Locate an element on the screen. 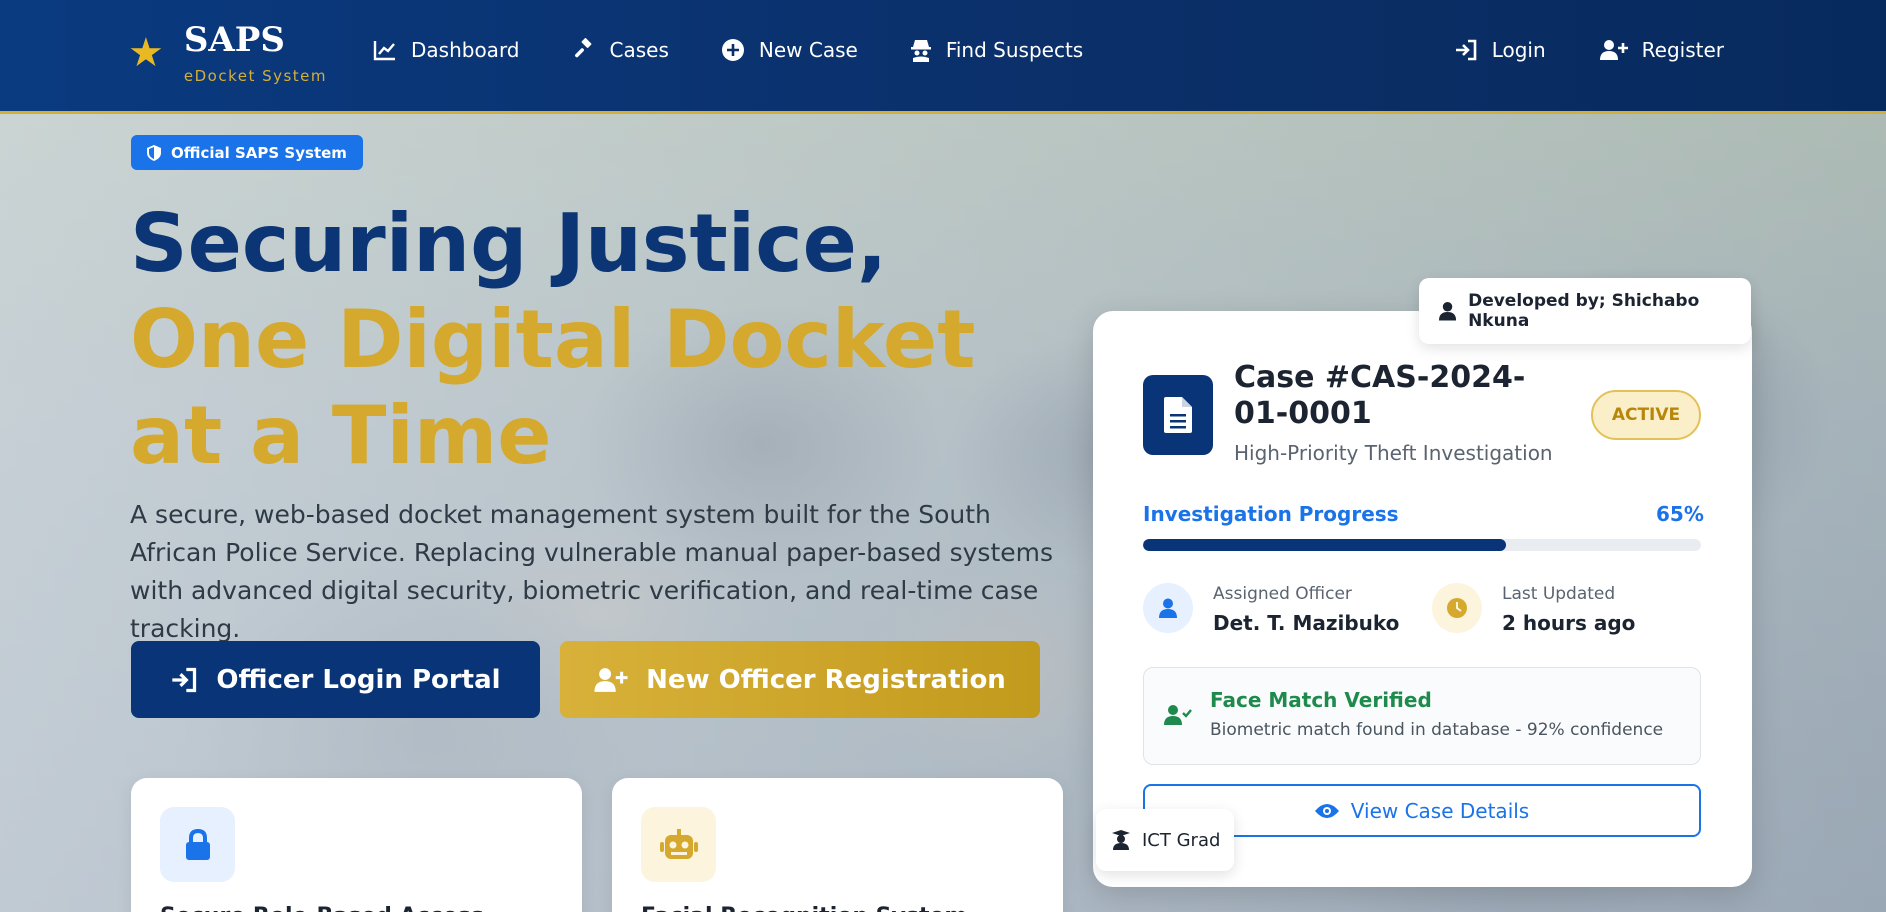  updated-label: Last Updated is located at coordinates (1559, 594).